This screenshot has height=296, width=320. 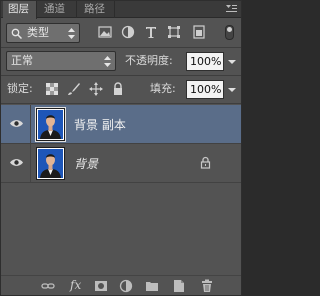 I want to click on opacity-label: 不透明度:, so click(x=149, y=60).